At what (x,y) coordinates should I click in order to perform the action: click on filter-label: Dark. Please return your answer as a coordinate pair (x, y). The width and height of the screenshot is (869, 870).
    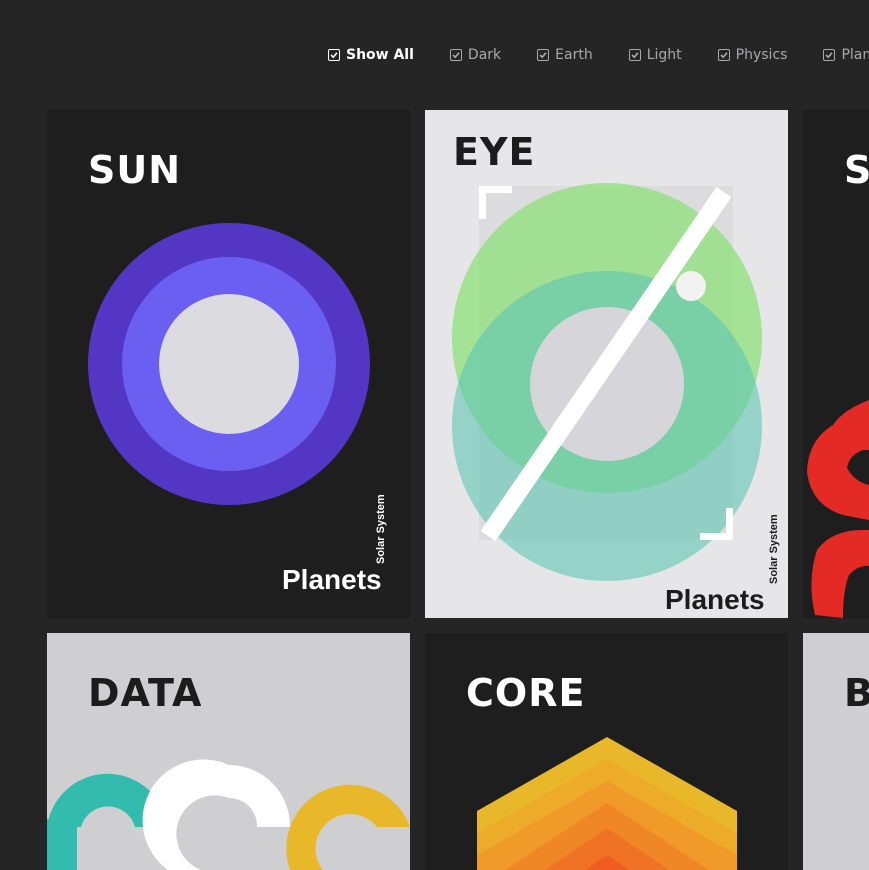
    Looking at the image, I should click on (484, 55).